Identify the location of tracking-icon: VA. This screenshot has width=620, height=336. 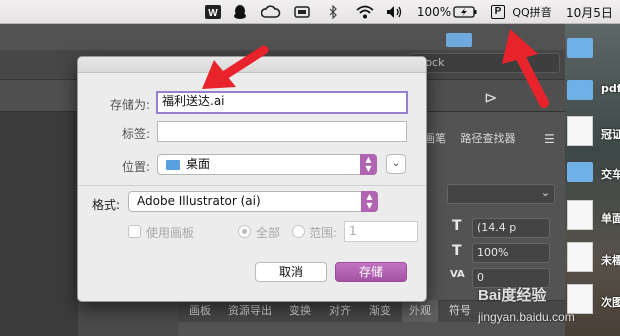
(457, 274).